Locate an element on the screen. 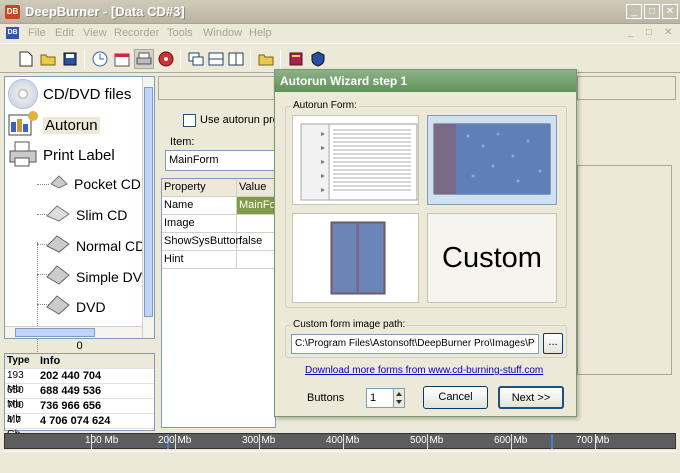 Image resolution: width=680 pixels, height=473 pixels. buttons-count-field: 1 is located at coordinates (380, 398).